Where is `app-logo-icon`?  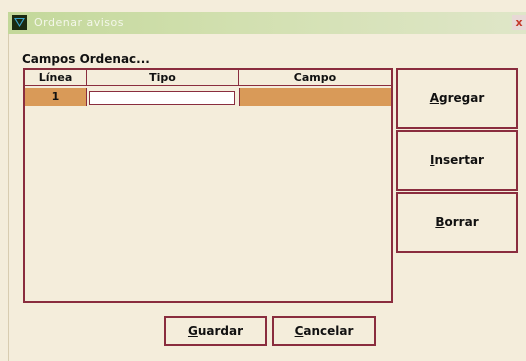
app-logo-icon is located at coordinates (19, 22).